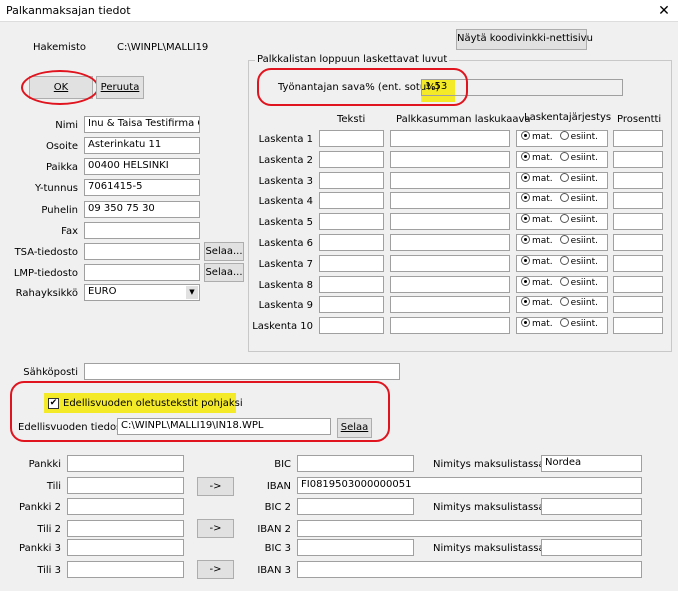 The image size is (678, 591). I want to click on iban-field: FI0819503000000051, so click(469, 485).